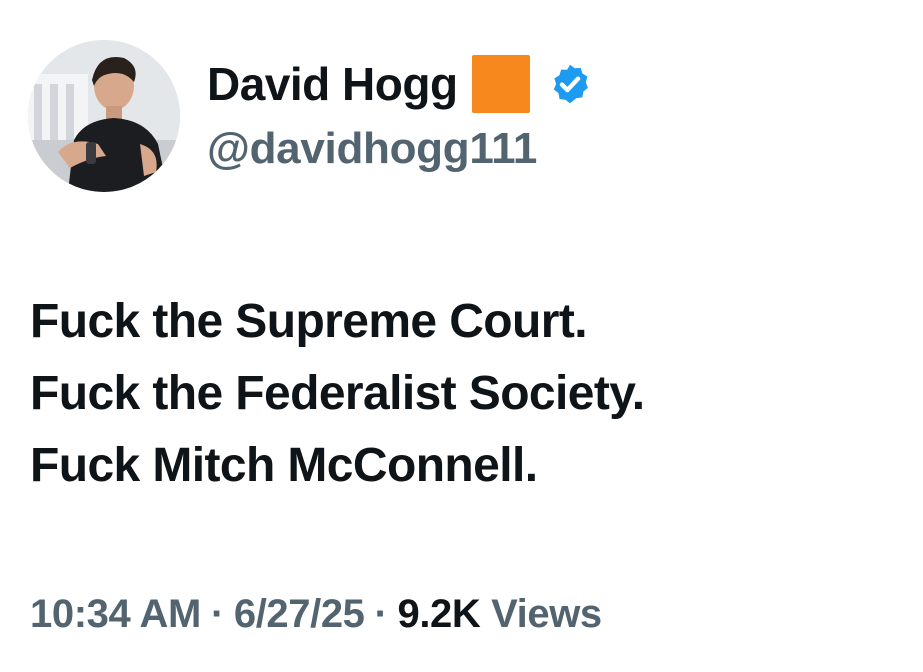 This screenshot has height=672, width=923. Describe the element at coordinates (372, 149) in the screenshot. I see `author-handle: @davidhogg111` at that location.